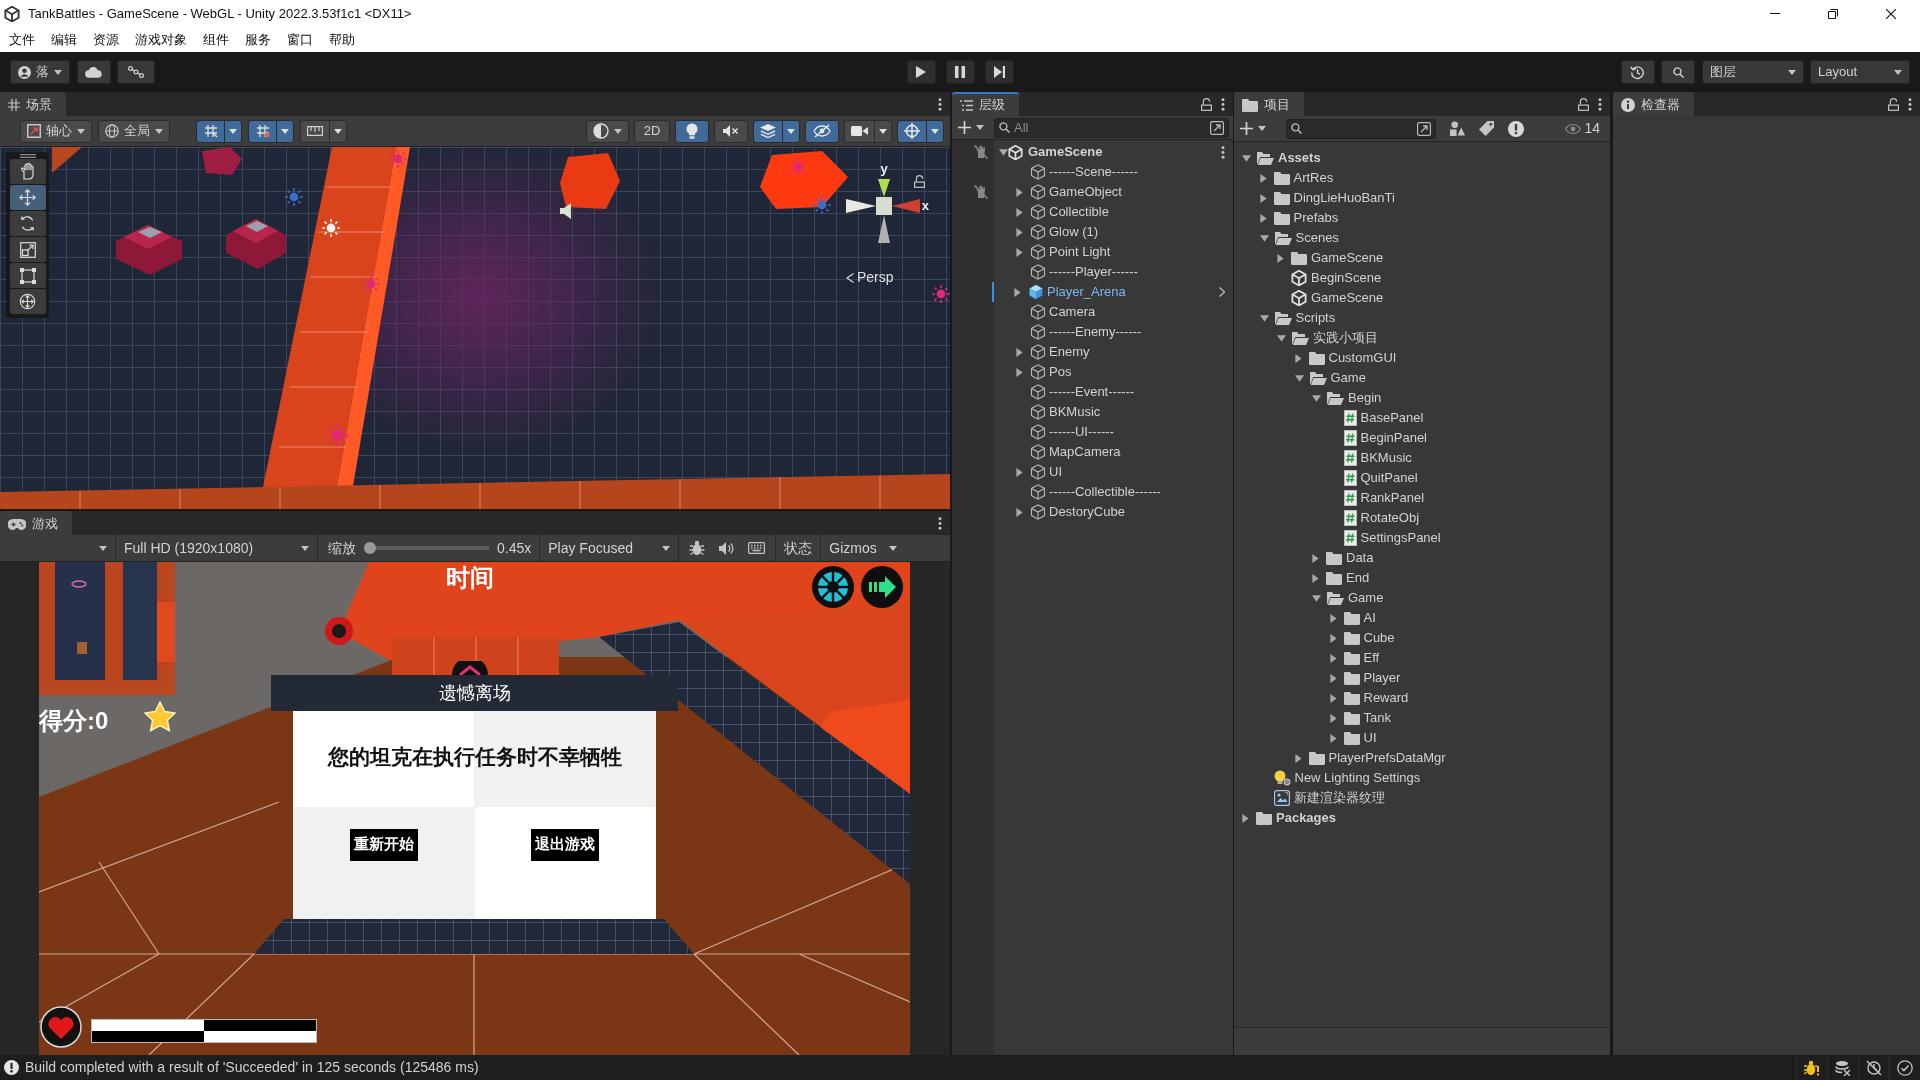  Describe the element at coordinates (1222, 292) in the screenshot. I see `chevron-right-icon` at that location.